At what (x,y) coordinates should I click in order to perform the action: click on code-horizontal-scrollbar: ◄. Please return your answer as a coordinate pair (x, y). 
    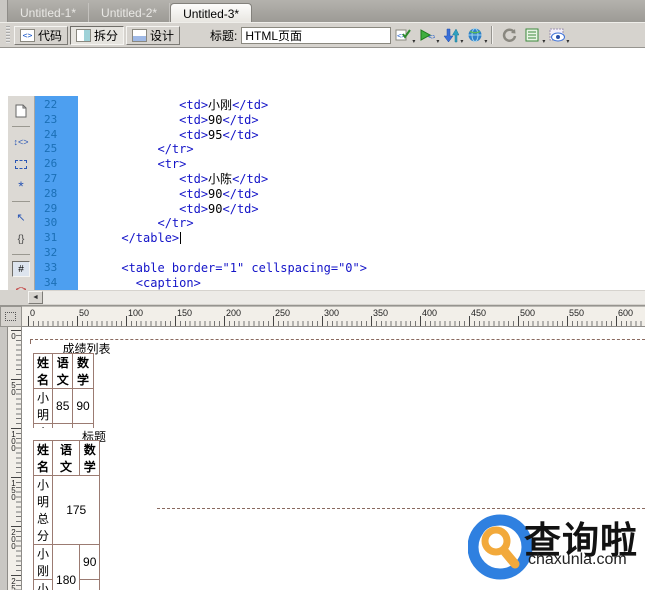
    Looking at the image, I should click on (322, 298).